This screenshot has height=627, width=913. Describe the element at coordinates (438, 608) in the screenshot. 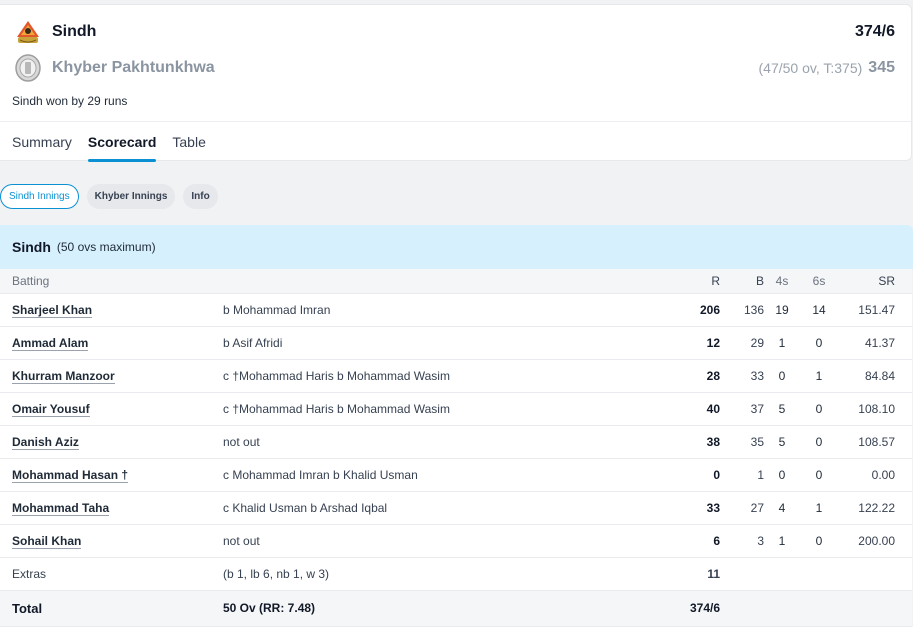

I see `total-detail: 50 Ov (RR: 7.48)` at that location.